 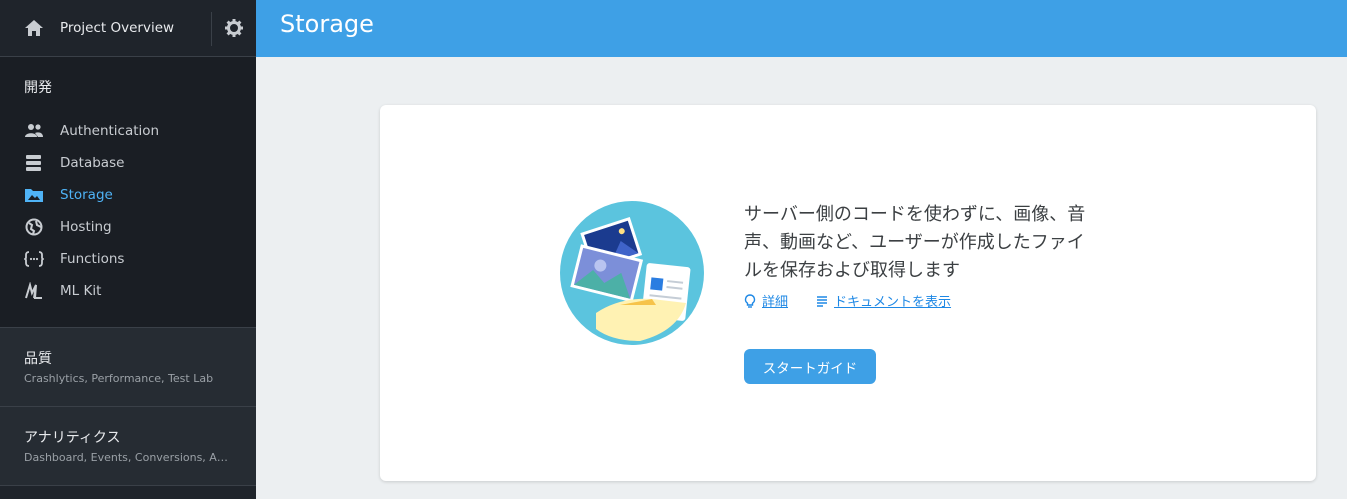 I want to click on sidebar-item-ml-kit: ML Kit, so click(x=128, y=291).